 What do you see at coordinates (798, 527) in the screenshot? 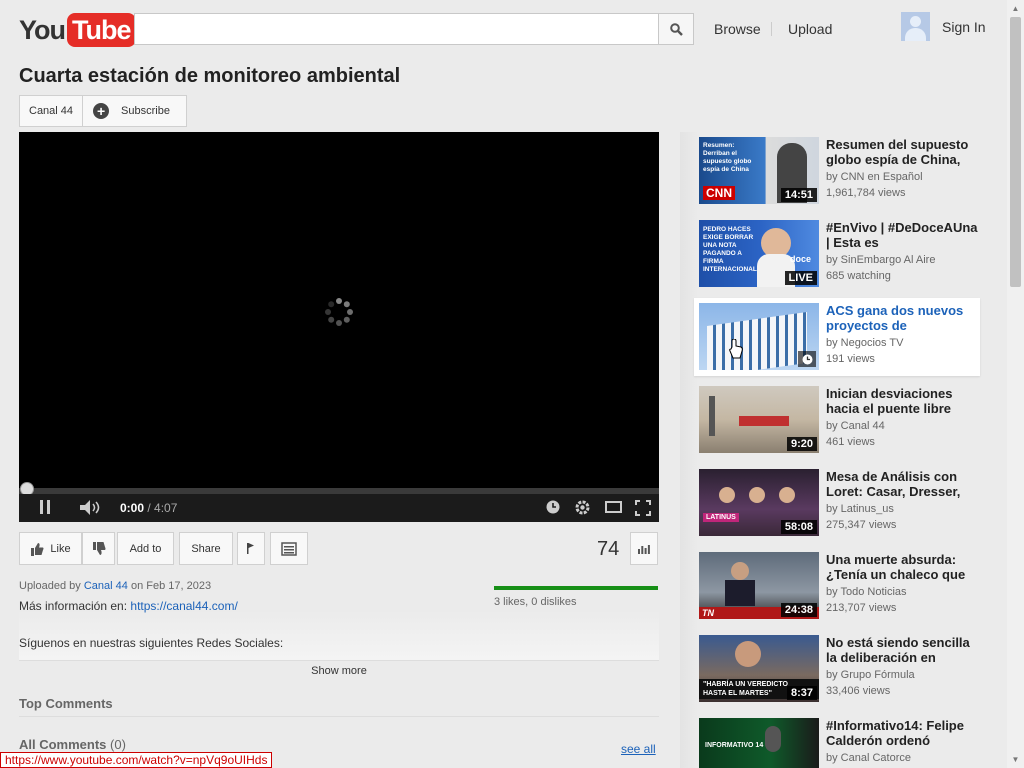
I see `duration-badge: 58:08` at bounding box center [798, 527].